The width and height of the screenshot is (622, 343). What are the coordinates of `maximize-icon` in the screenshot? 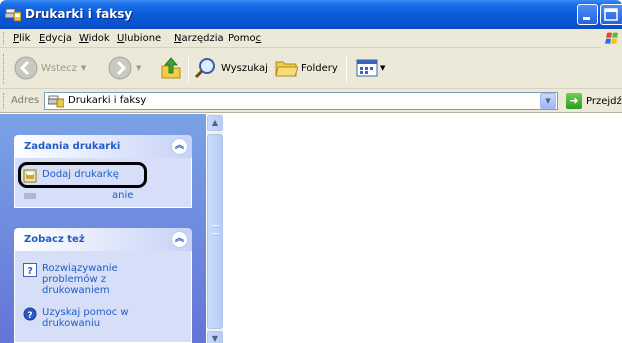 It's located at (611, 14).